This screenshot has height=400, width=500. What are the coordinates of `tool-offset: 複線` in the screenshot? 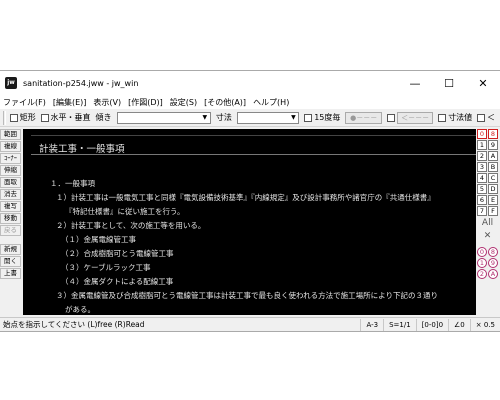 It's located at (10, 146).